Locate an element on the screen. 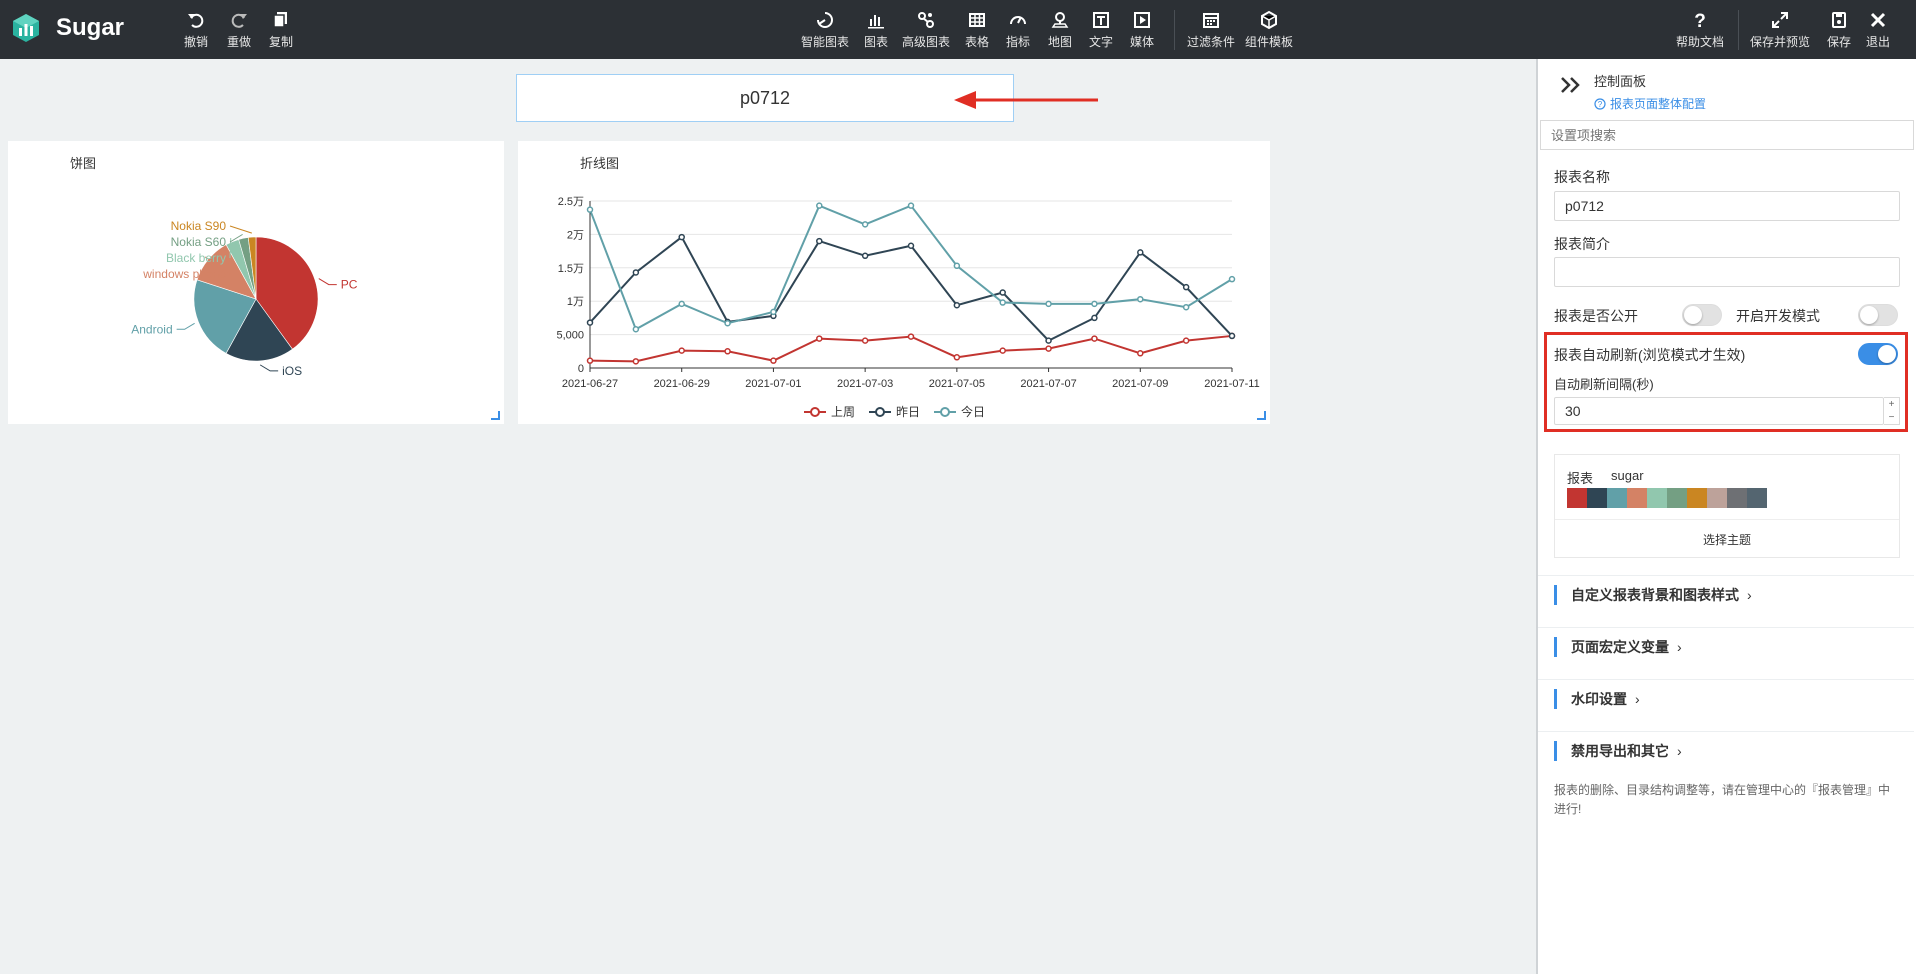 This screenshot has height=974, width=1916. app-name: Sugar is located at coordinates (90, 27).